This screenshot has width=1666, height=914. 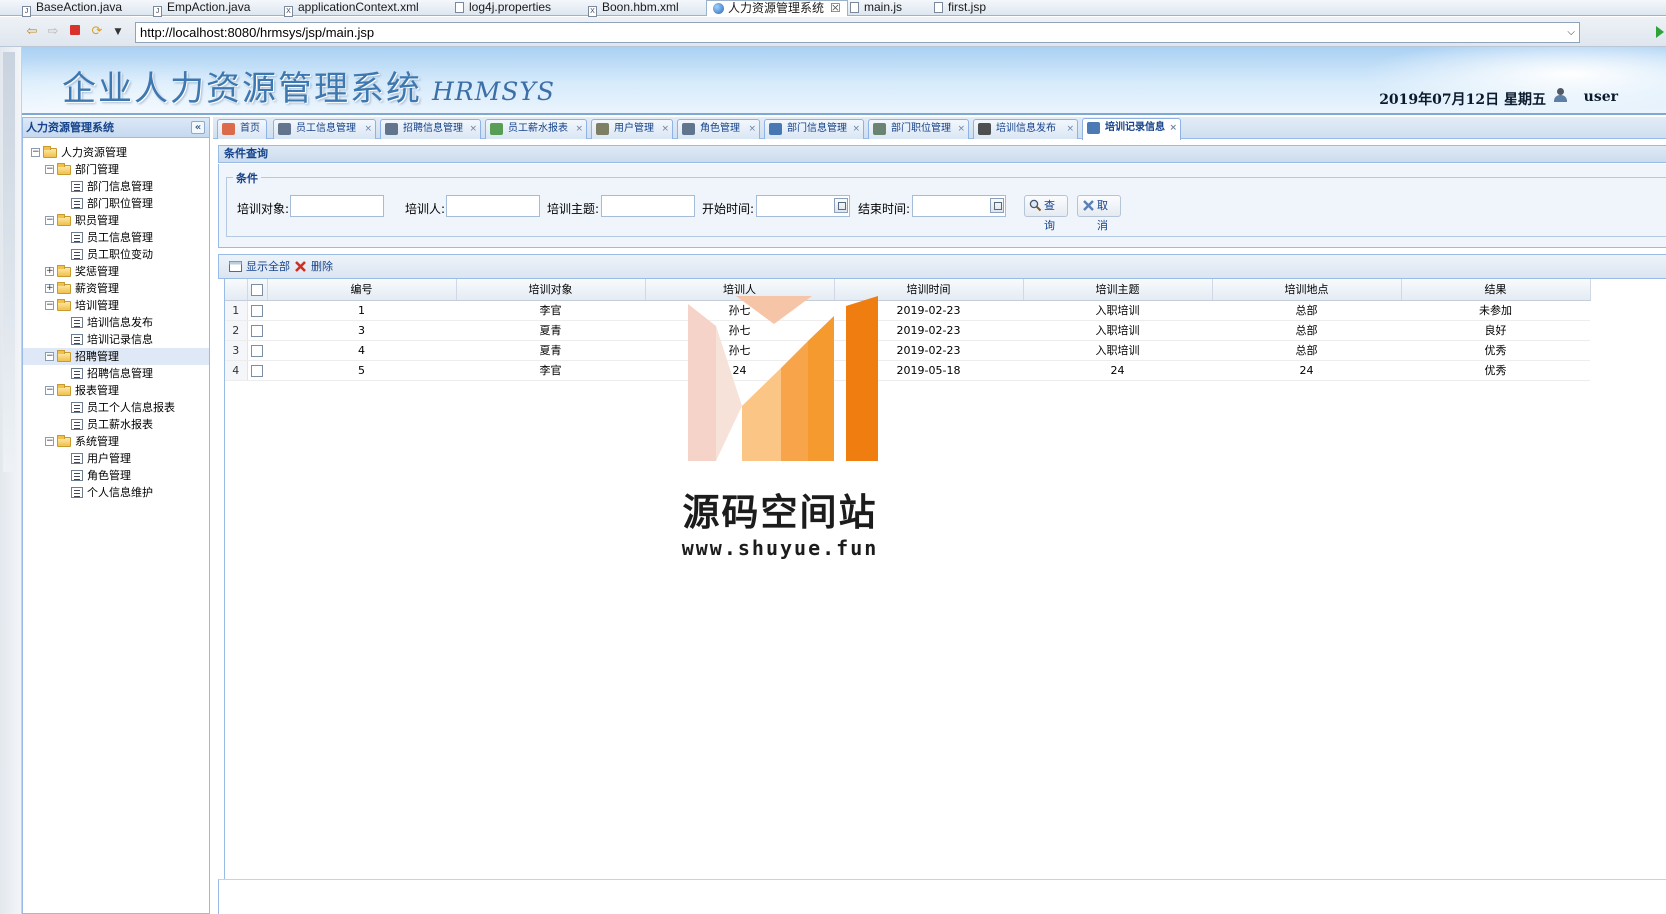 What do you see at coordinates (907, 310) in the screenshot?
I see `table-row: 1 1 李官 孙七 2019-02-23 入职培训 总部 未参加` at bounding box center [907, 310].